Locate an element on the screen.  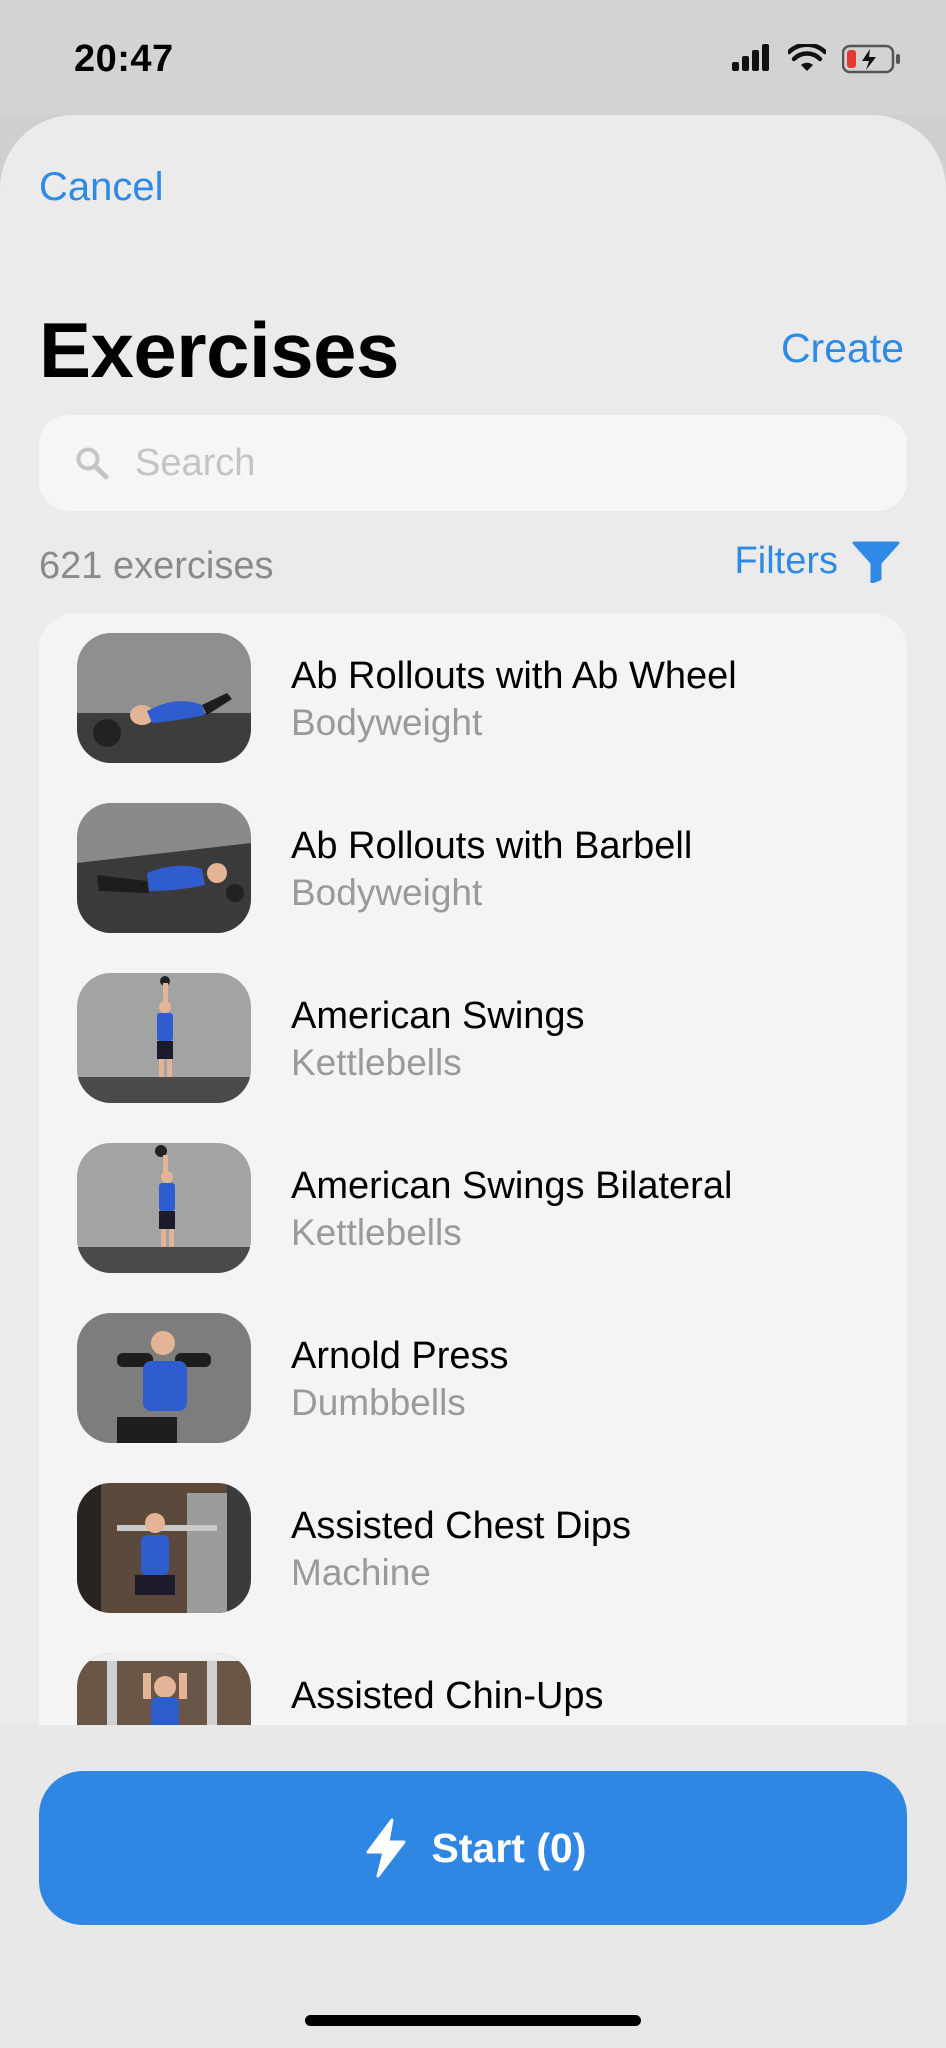
exercise-name: Assisted Chest Dips is located at coordinates (461, 1526).